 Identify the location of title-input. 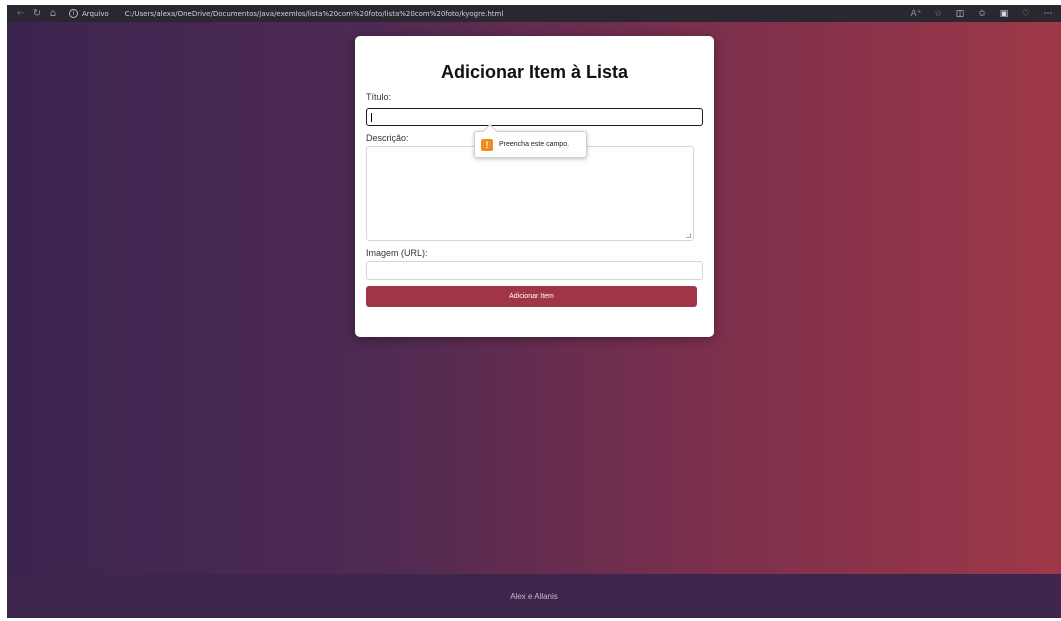
(534, 117).